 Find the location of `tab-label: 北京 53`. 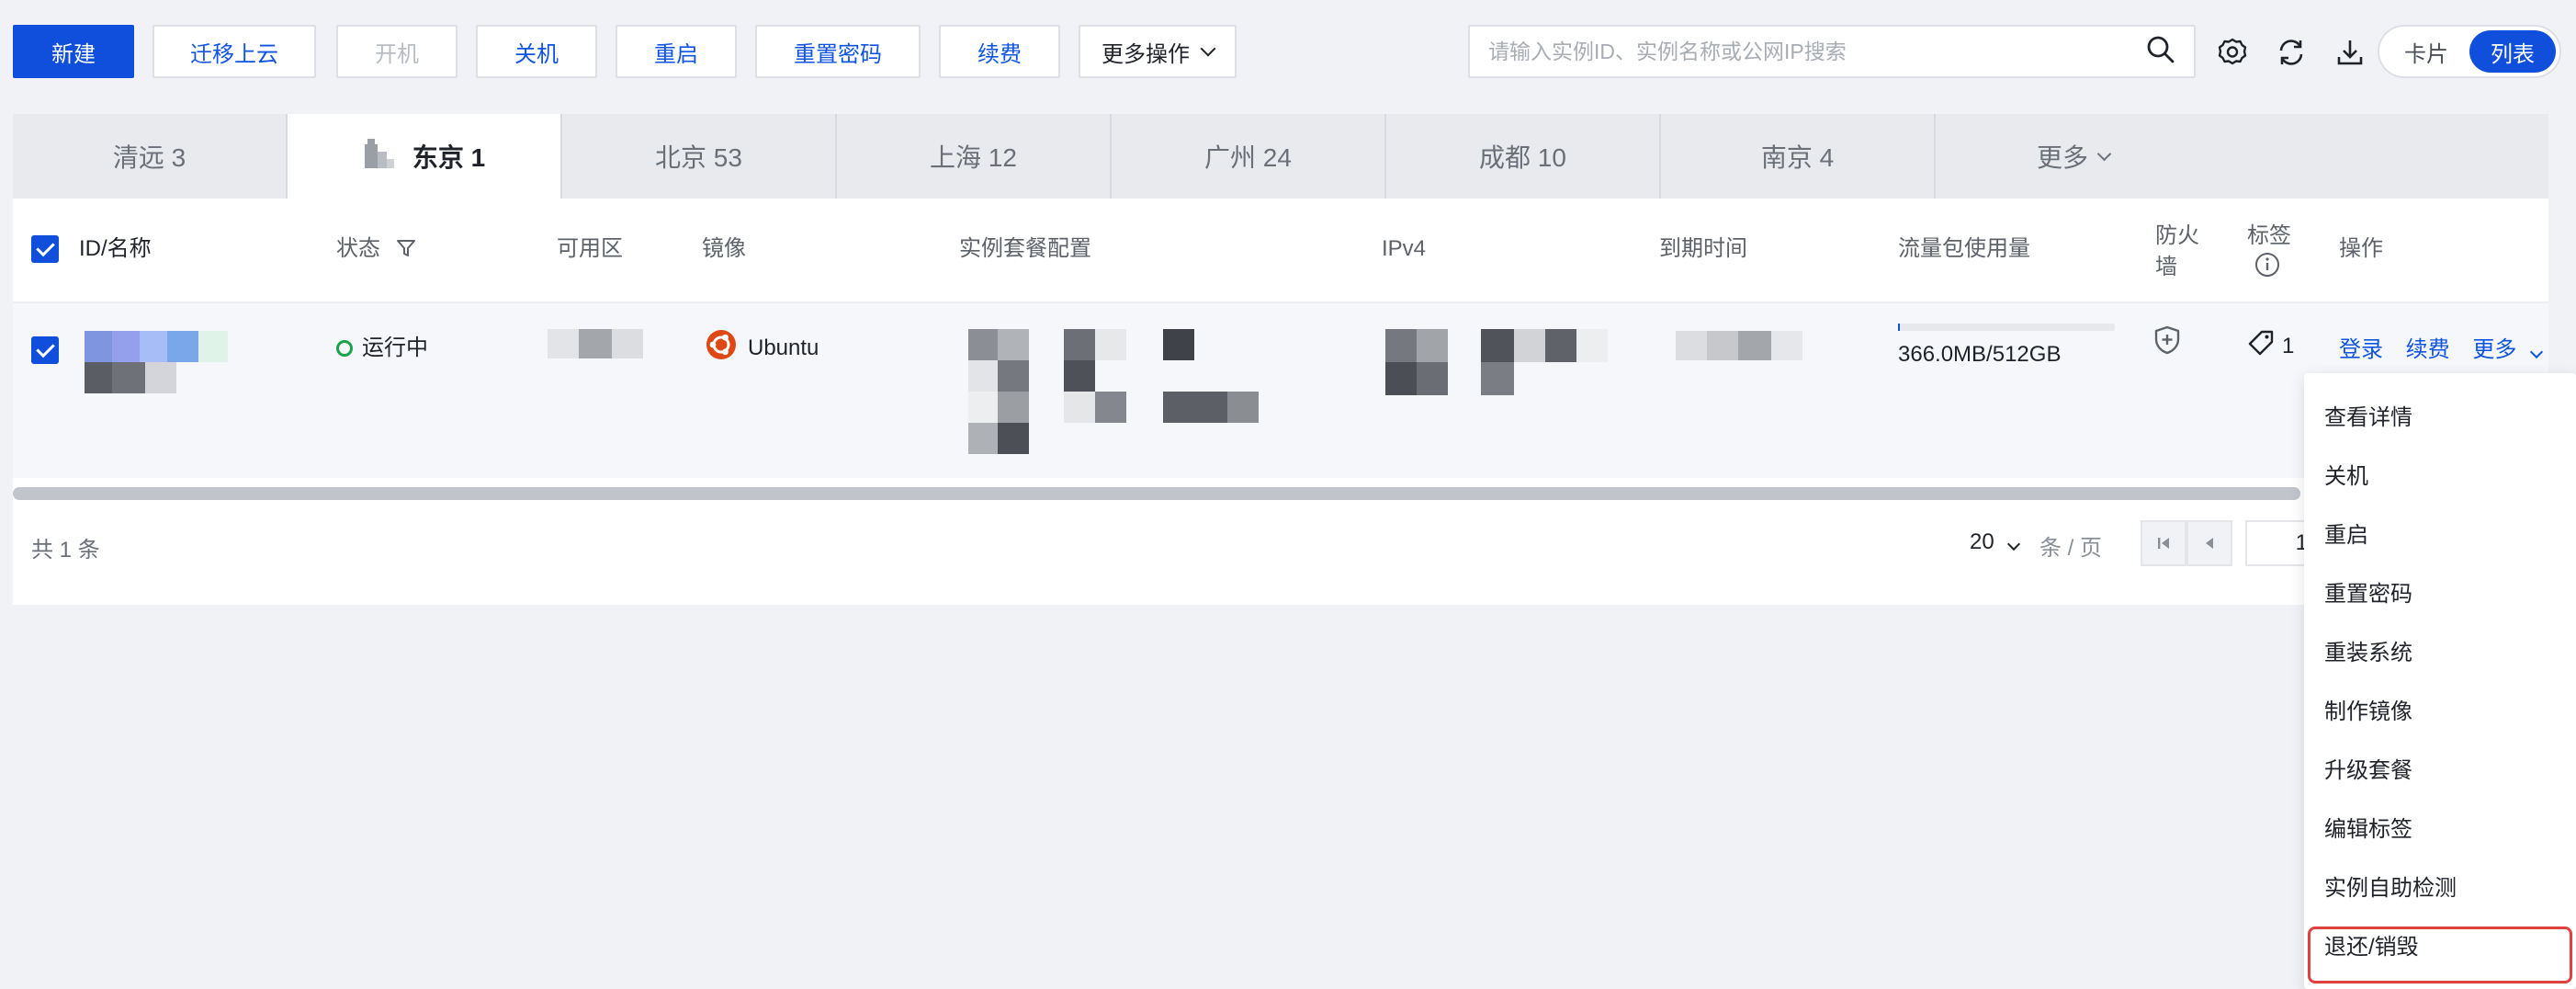

tab-label: 北京 53 is located at coordinates (698, 157).